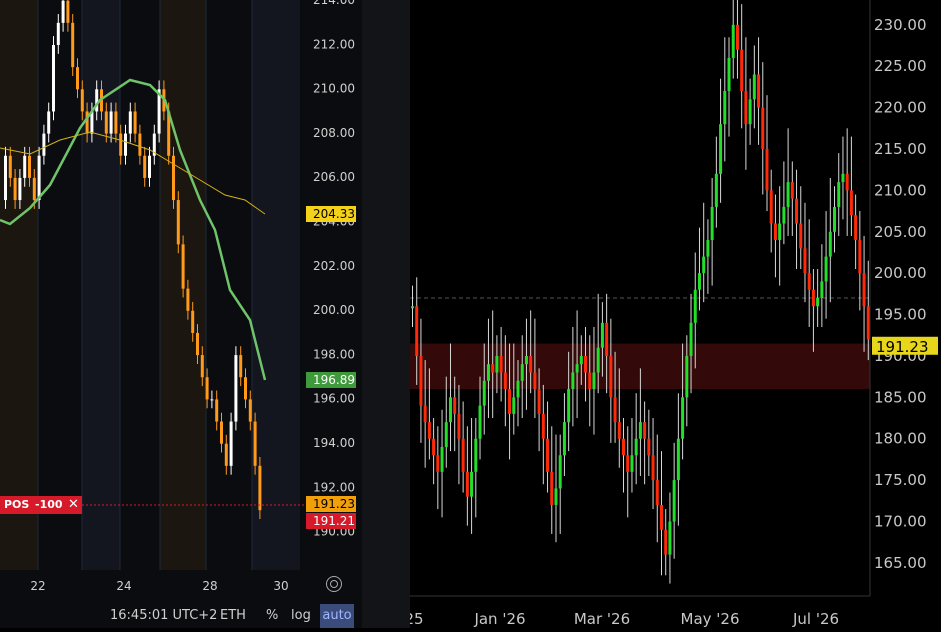 This screenshot has height=632, width=941. I want to click on panel-divider, so click(386, 314).